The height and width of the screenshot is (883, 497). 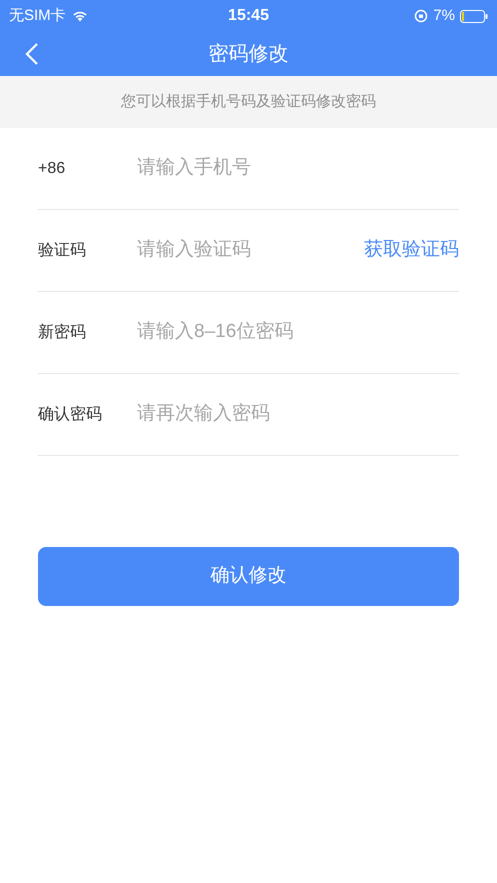 I want to click on input-field: 请输入验证码, so click(x=250, y=250).